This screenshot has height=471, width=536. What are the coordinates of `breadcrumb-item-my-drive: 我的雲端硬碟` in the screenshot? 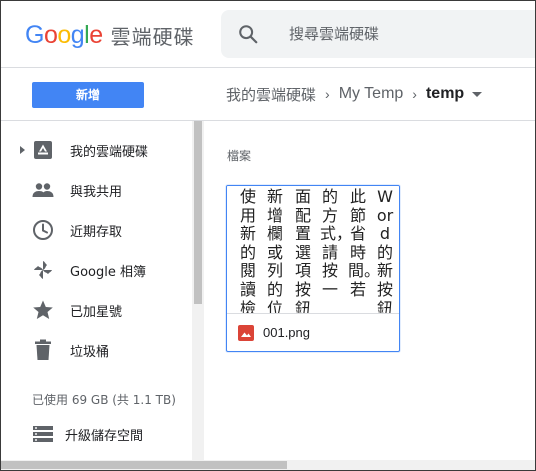 It's located at (271, 94).